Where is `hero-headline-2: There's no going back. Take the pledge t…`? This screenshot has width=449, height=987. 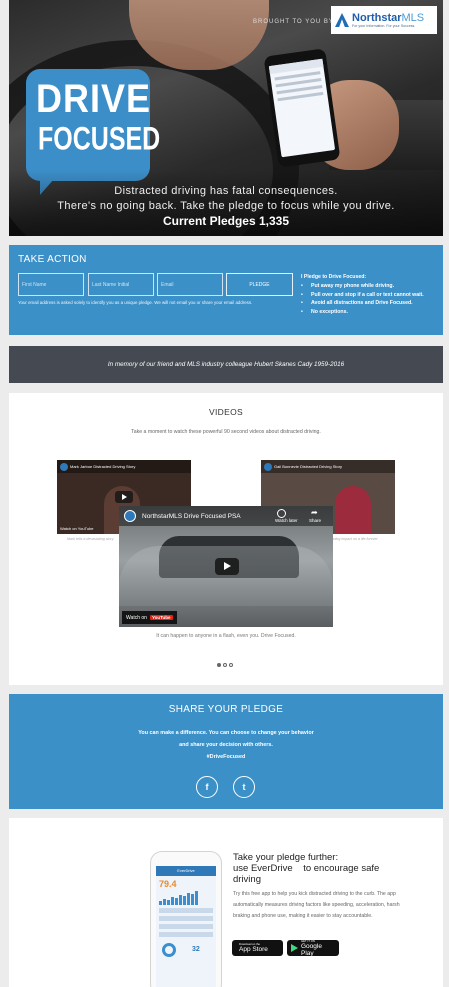
hero-headline-2: There's no going back. Take the pledge t… is located at coordinates (226, 206).